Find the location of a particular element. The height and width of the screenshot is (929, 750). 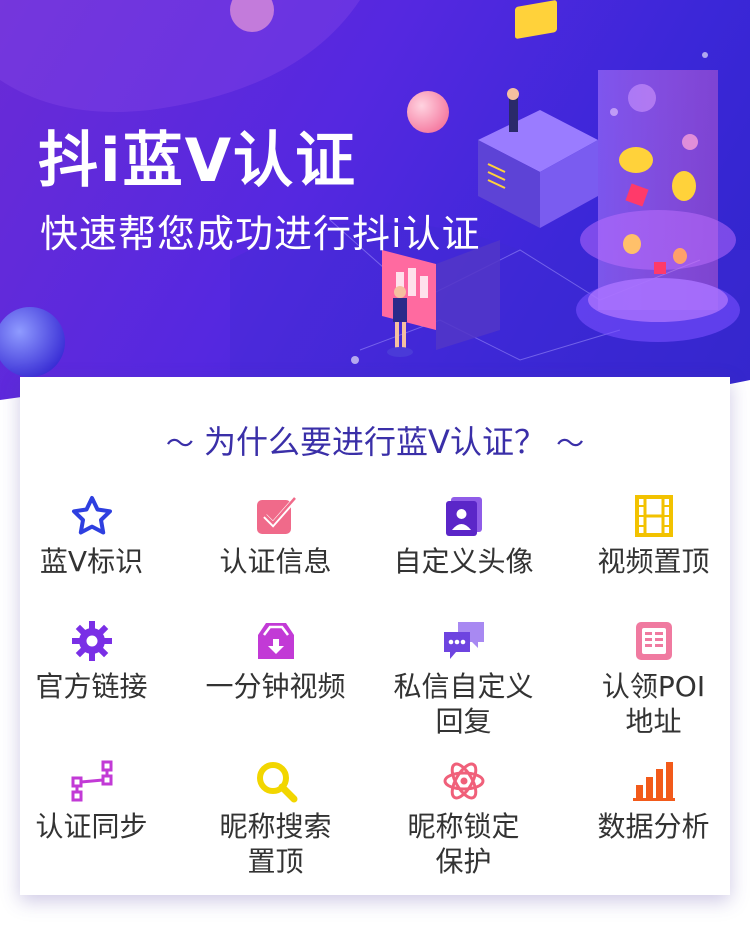

document-icon is located at coordinates (653, 641).